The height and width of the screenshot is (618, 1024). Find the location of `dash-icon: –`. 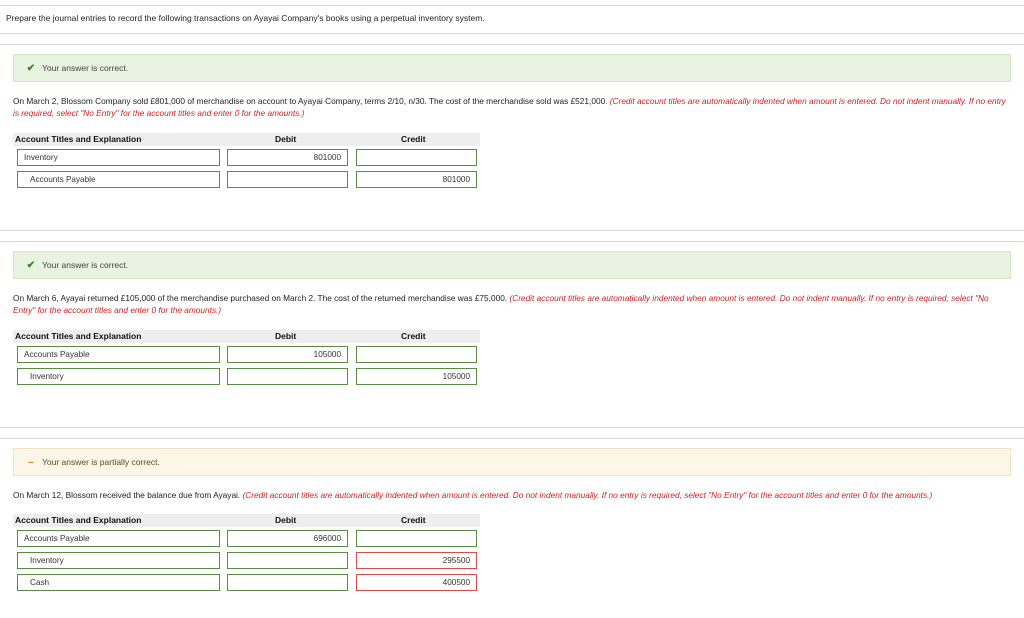

dash-icon: – is located at coordinates (31, 462).